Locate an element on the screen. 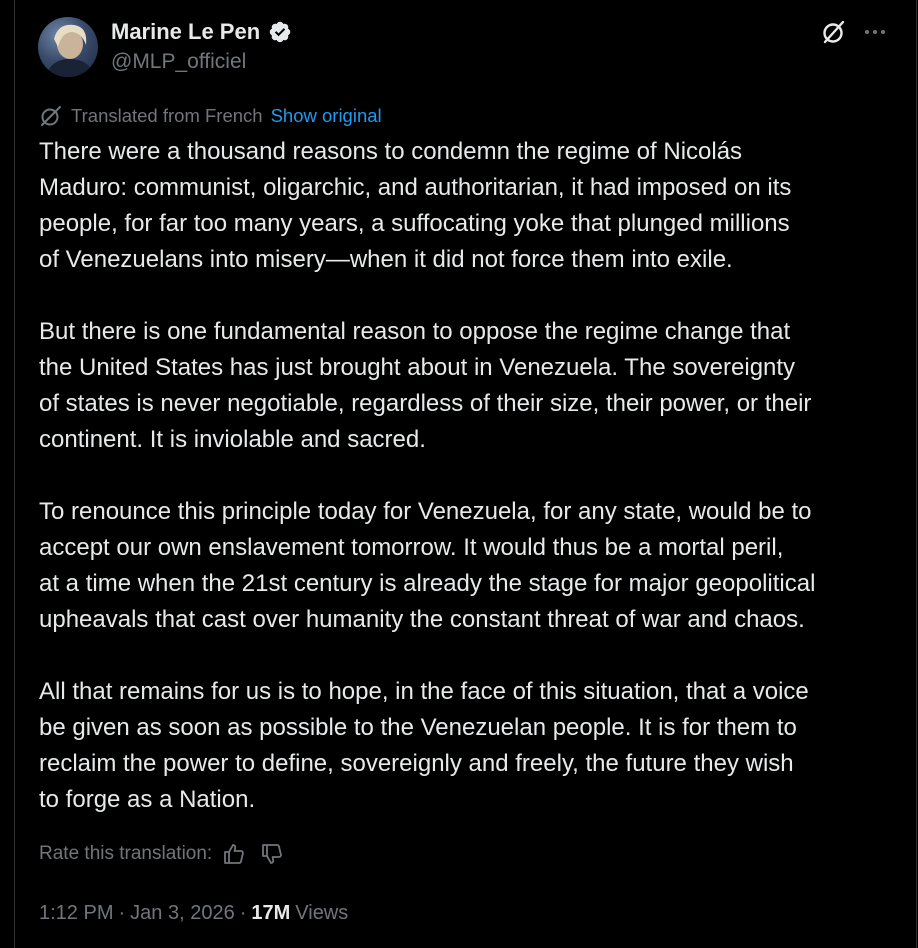  tweet-meta: 1:12 PM · Jan 3, 2026 · 17M Views is located at coordinates (193, 913).